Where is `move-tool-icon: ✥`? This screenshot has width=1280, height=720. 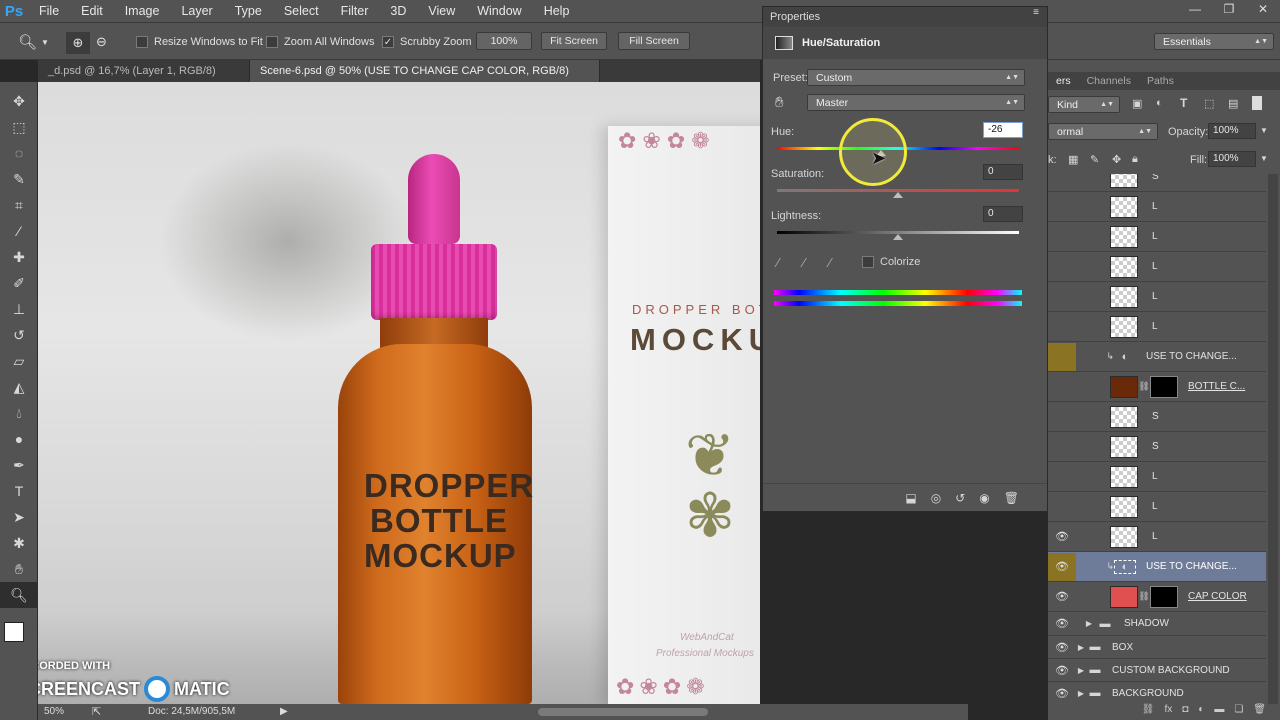 move-tool-icon: ✥ is located at coordinates (19, 101).